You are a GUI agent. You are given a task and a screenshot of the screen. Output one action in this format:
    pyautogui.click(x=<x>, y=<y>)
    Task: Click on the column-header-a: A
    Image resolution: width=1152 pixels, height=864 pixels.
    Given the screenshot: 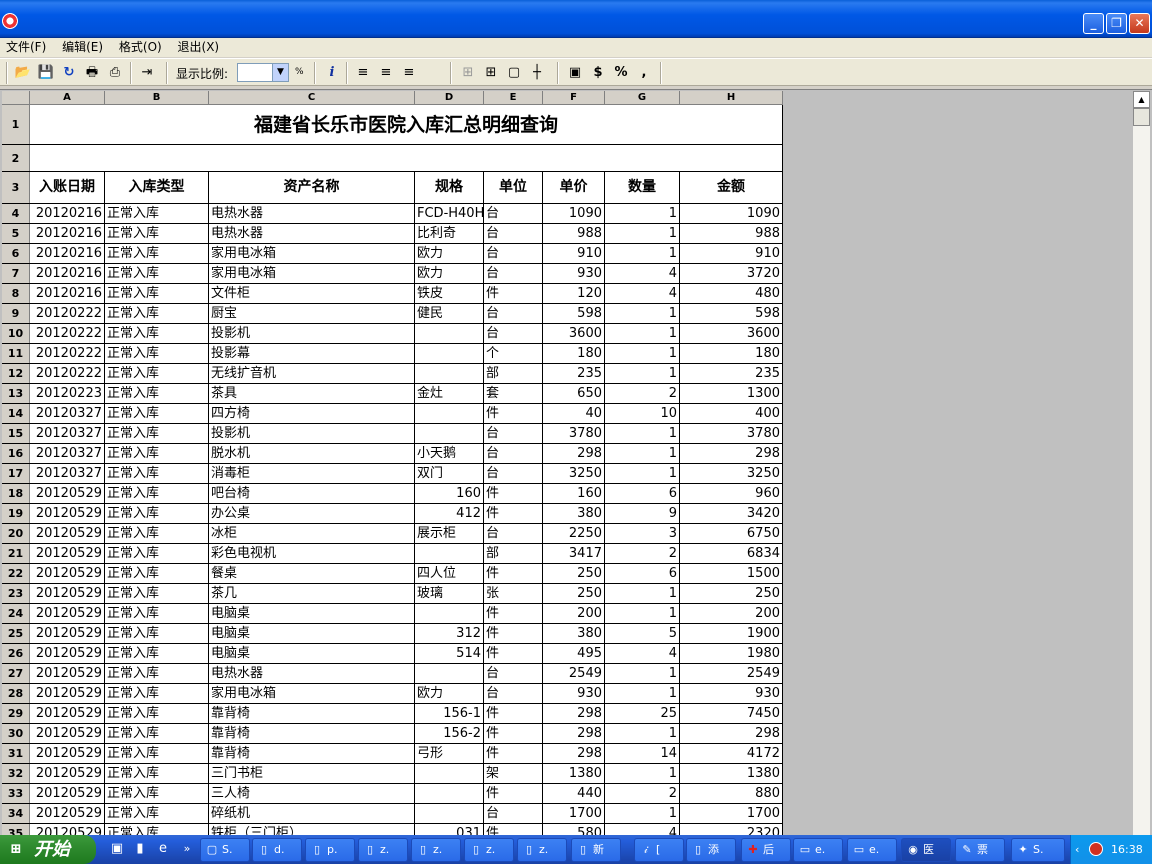 What is the action you would take?
    pyautogui.click(x=67, y=98)
    